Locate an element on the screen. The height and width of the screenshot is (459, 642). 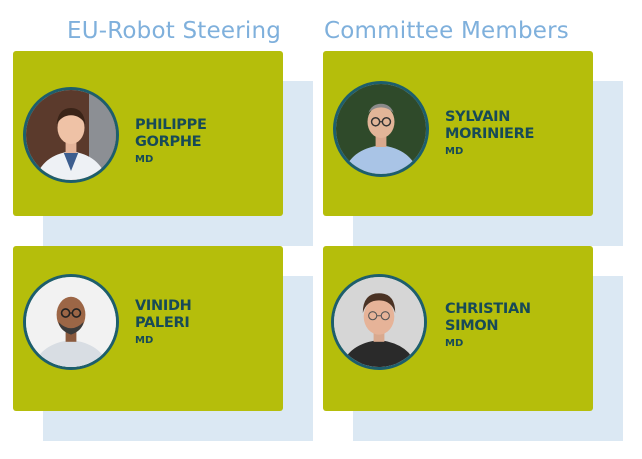
member-info: PHILIPPE GORPHE MD is located at coordinates (171, 141).